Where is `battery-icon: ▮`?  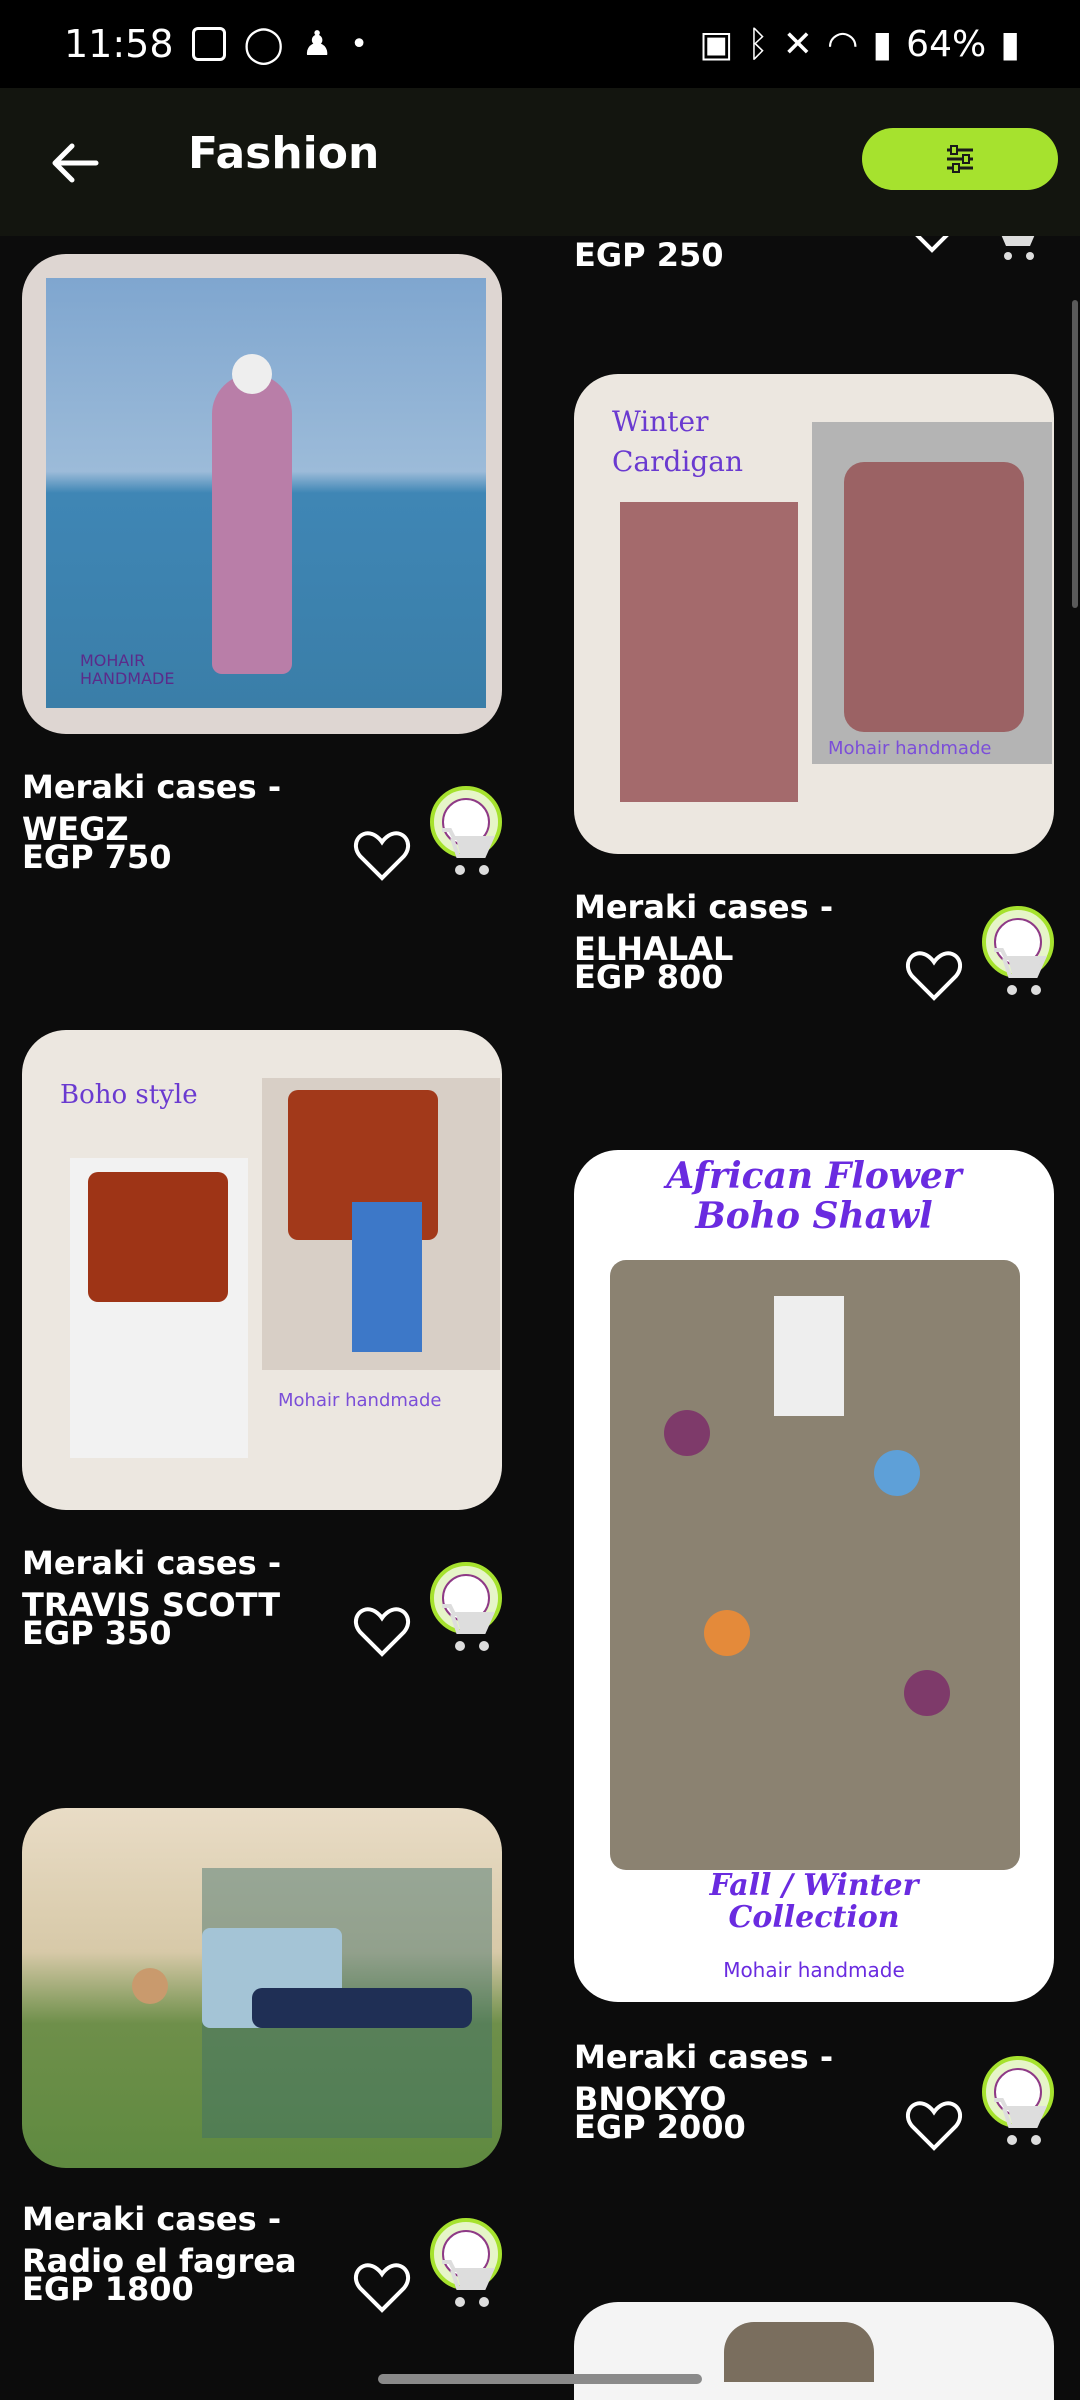
battery-icon: ▮ is located at coordinates (1010, 44).